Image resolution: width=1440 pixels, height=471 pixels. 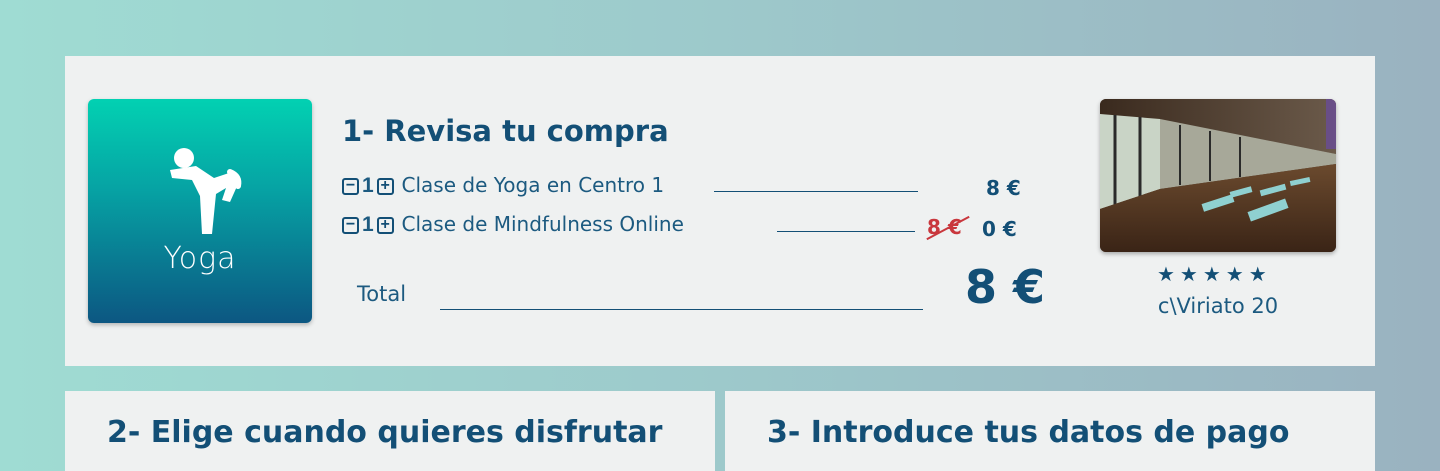 I want to click on step-3-panel: 3- Introduce tus datos de pago, so click(x=1050, y=431).